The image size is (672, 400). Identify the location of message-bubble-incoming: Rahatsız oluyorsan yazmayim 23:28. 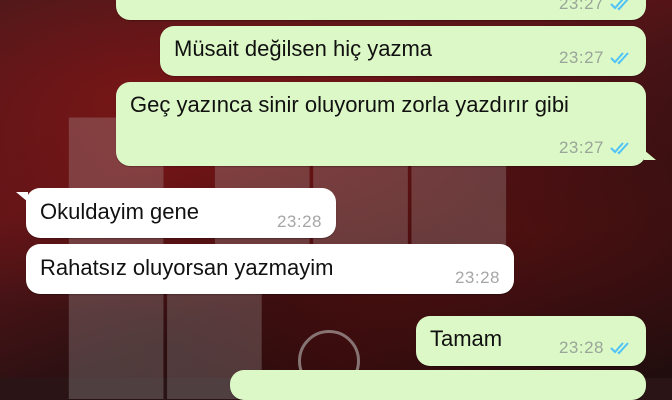
(270, 269).